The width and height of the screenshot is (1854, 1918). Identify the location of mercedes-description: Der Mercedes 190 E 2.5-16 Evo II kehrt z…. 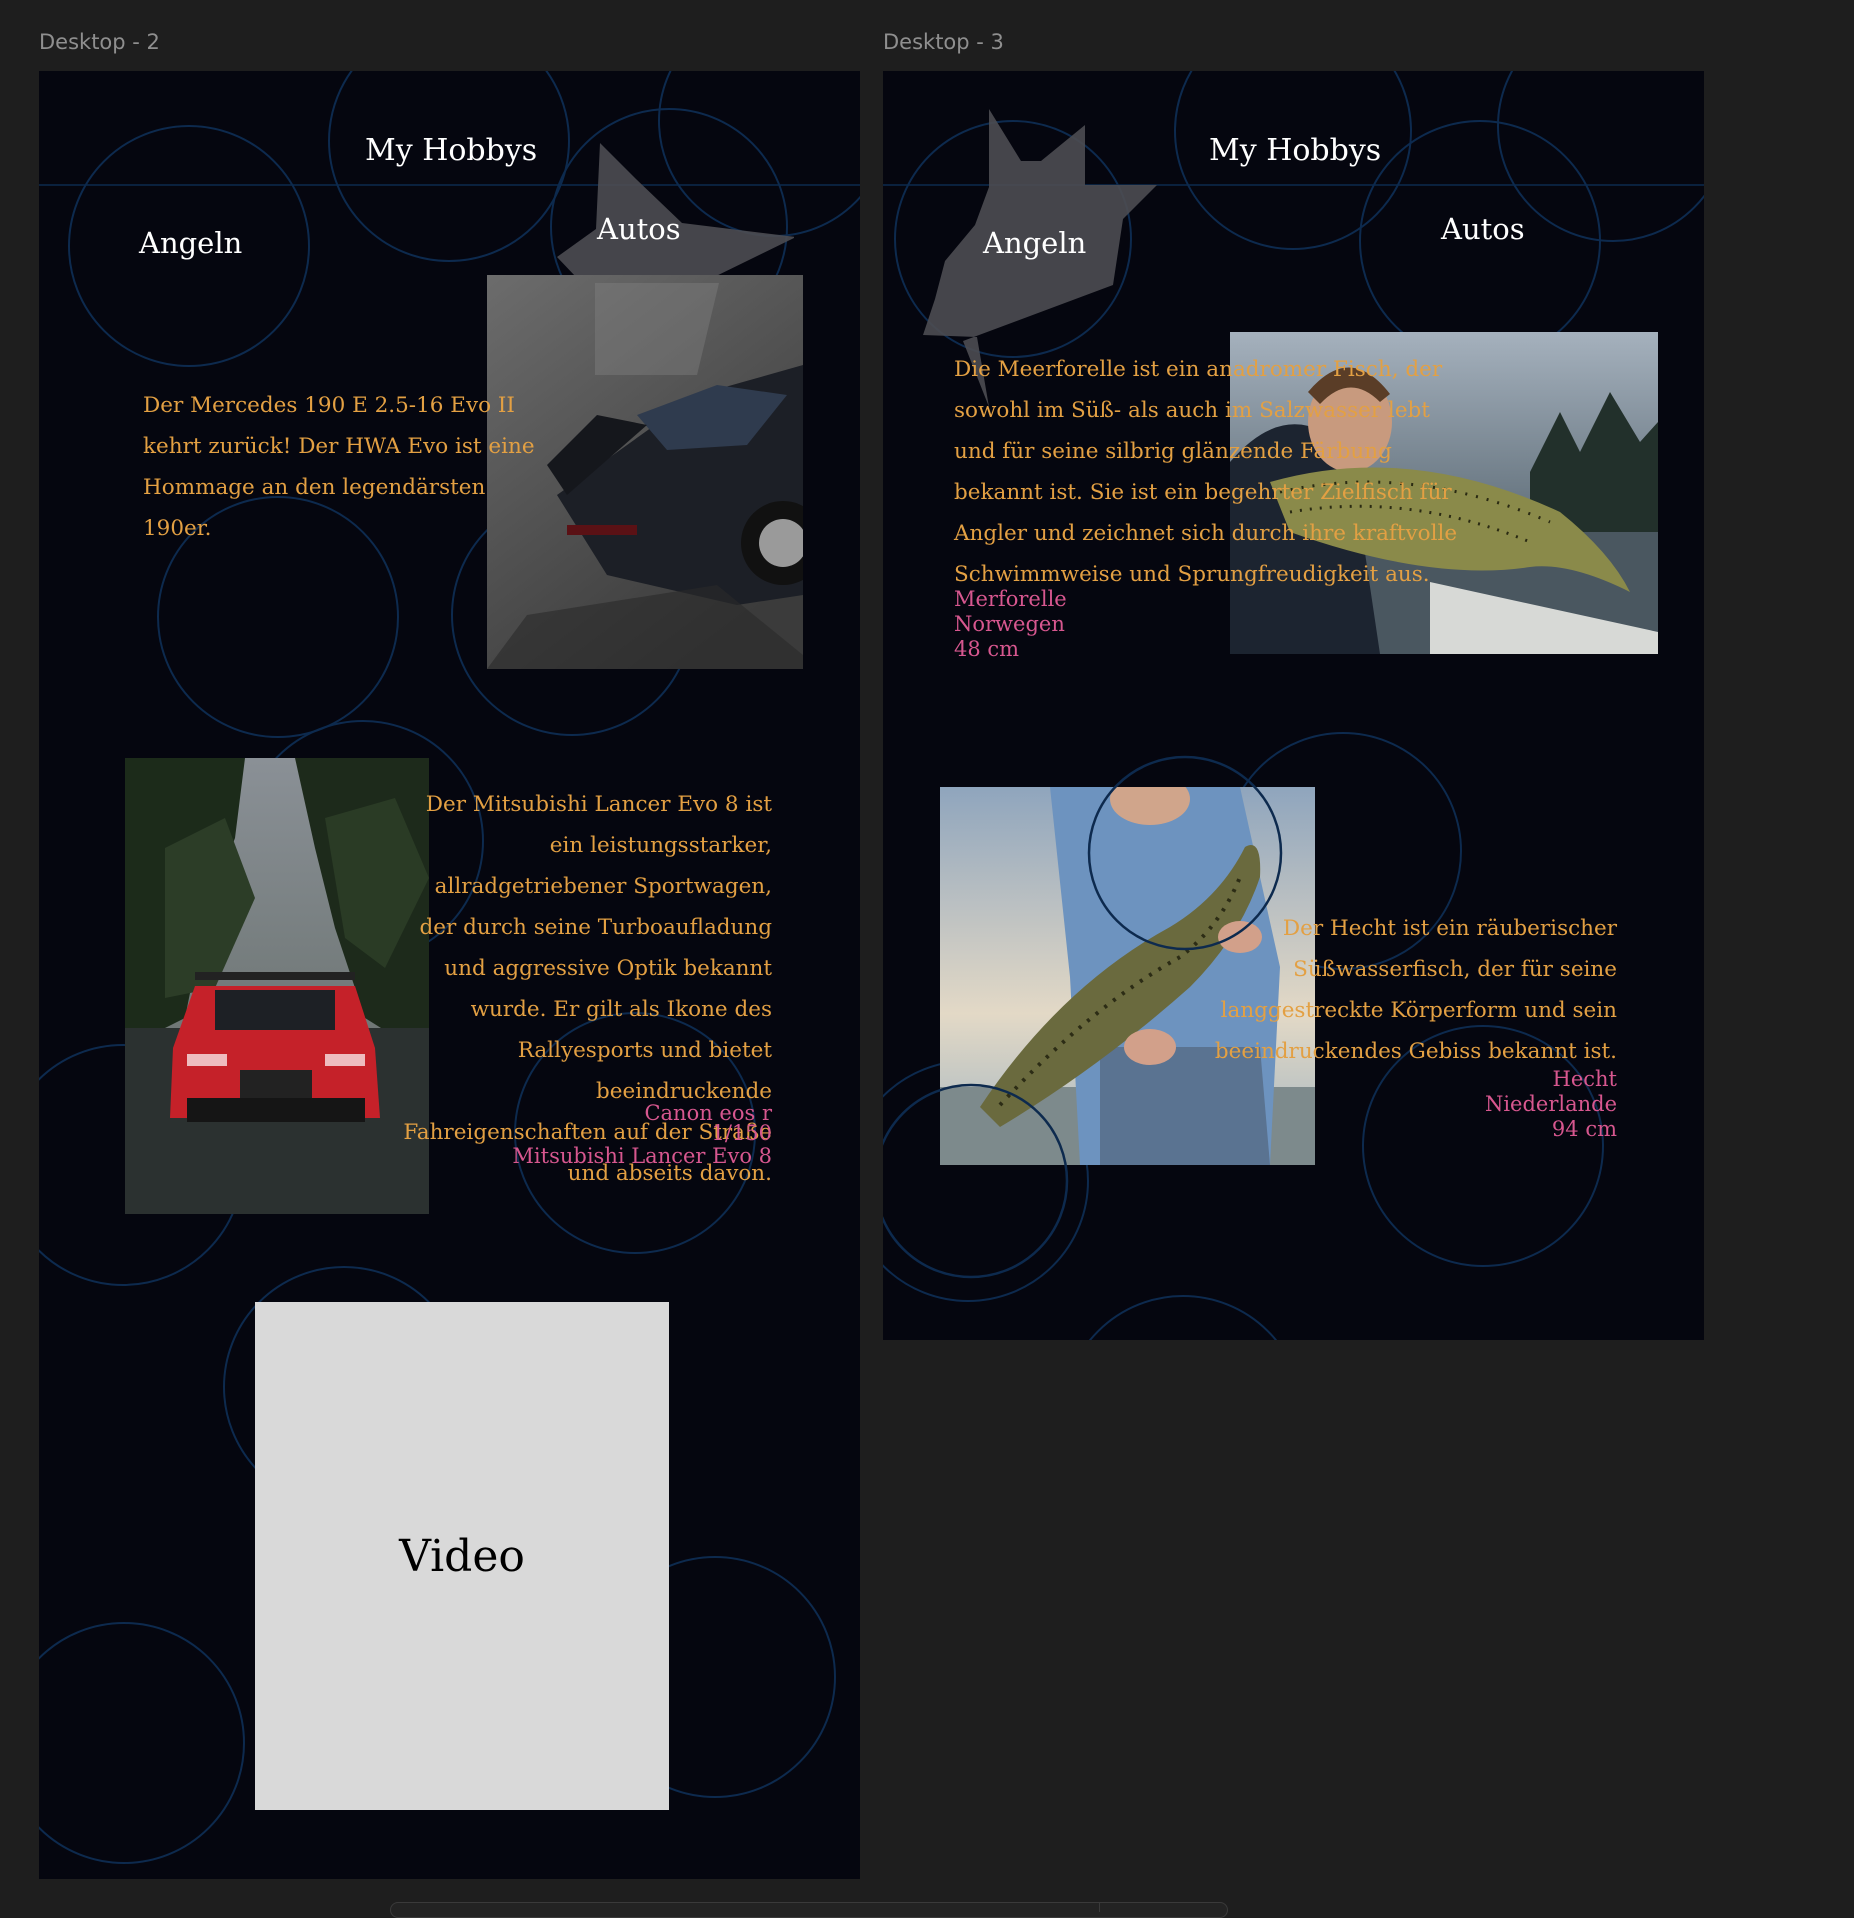
(339, 467).